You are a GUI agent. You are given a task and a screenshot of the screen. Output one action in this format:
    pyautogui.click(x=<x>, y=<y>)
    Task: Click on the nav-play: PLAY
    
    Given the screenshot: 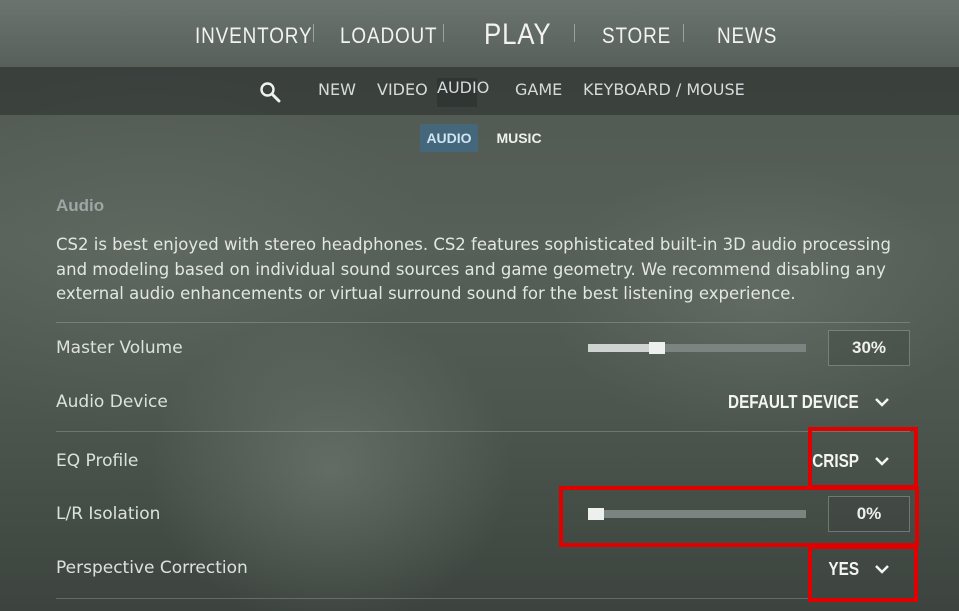 What is the action you would take?
    pyautogui.click(x=518, y=35)
    